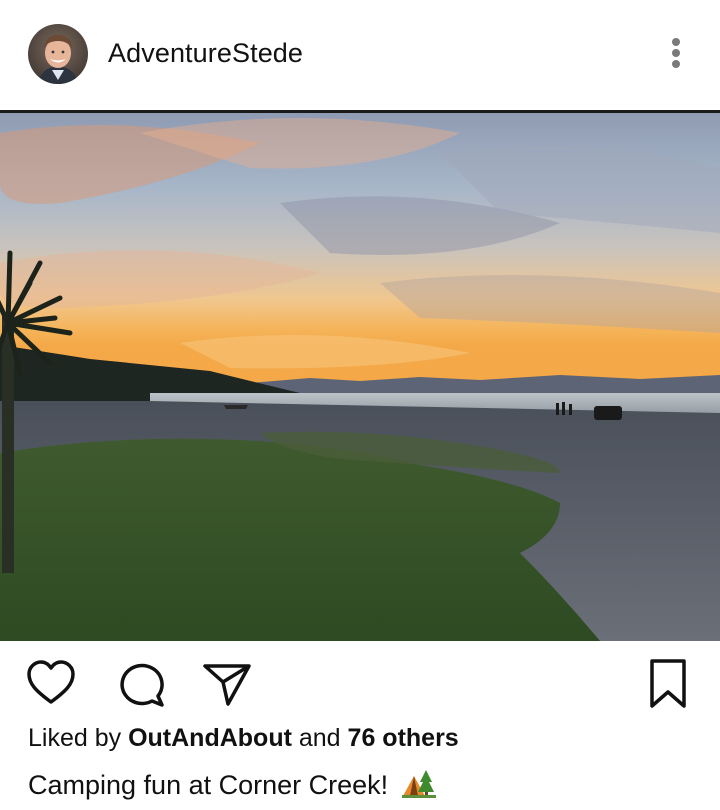 This screenshot has width=720, height=810. What do you see at coordinates (360, 685) in the screenshot?
I see `post-actions` at bounding box center [360, 685].